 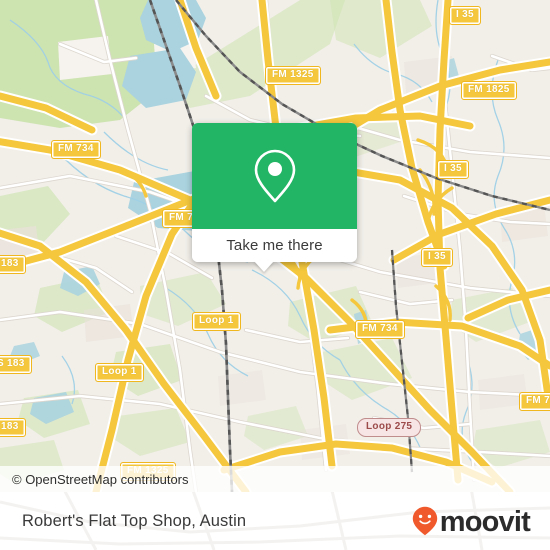 I want to click on popup-header, so click(x=274, y=176).